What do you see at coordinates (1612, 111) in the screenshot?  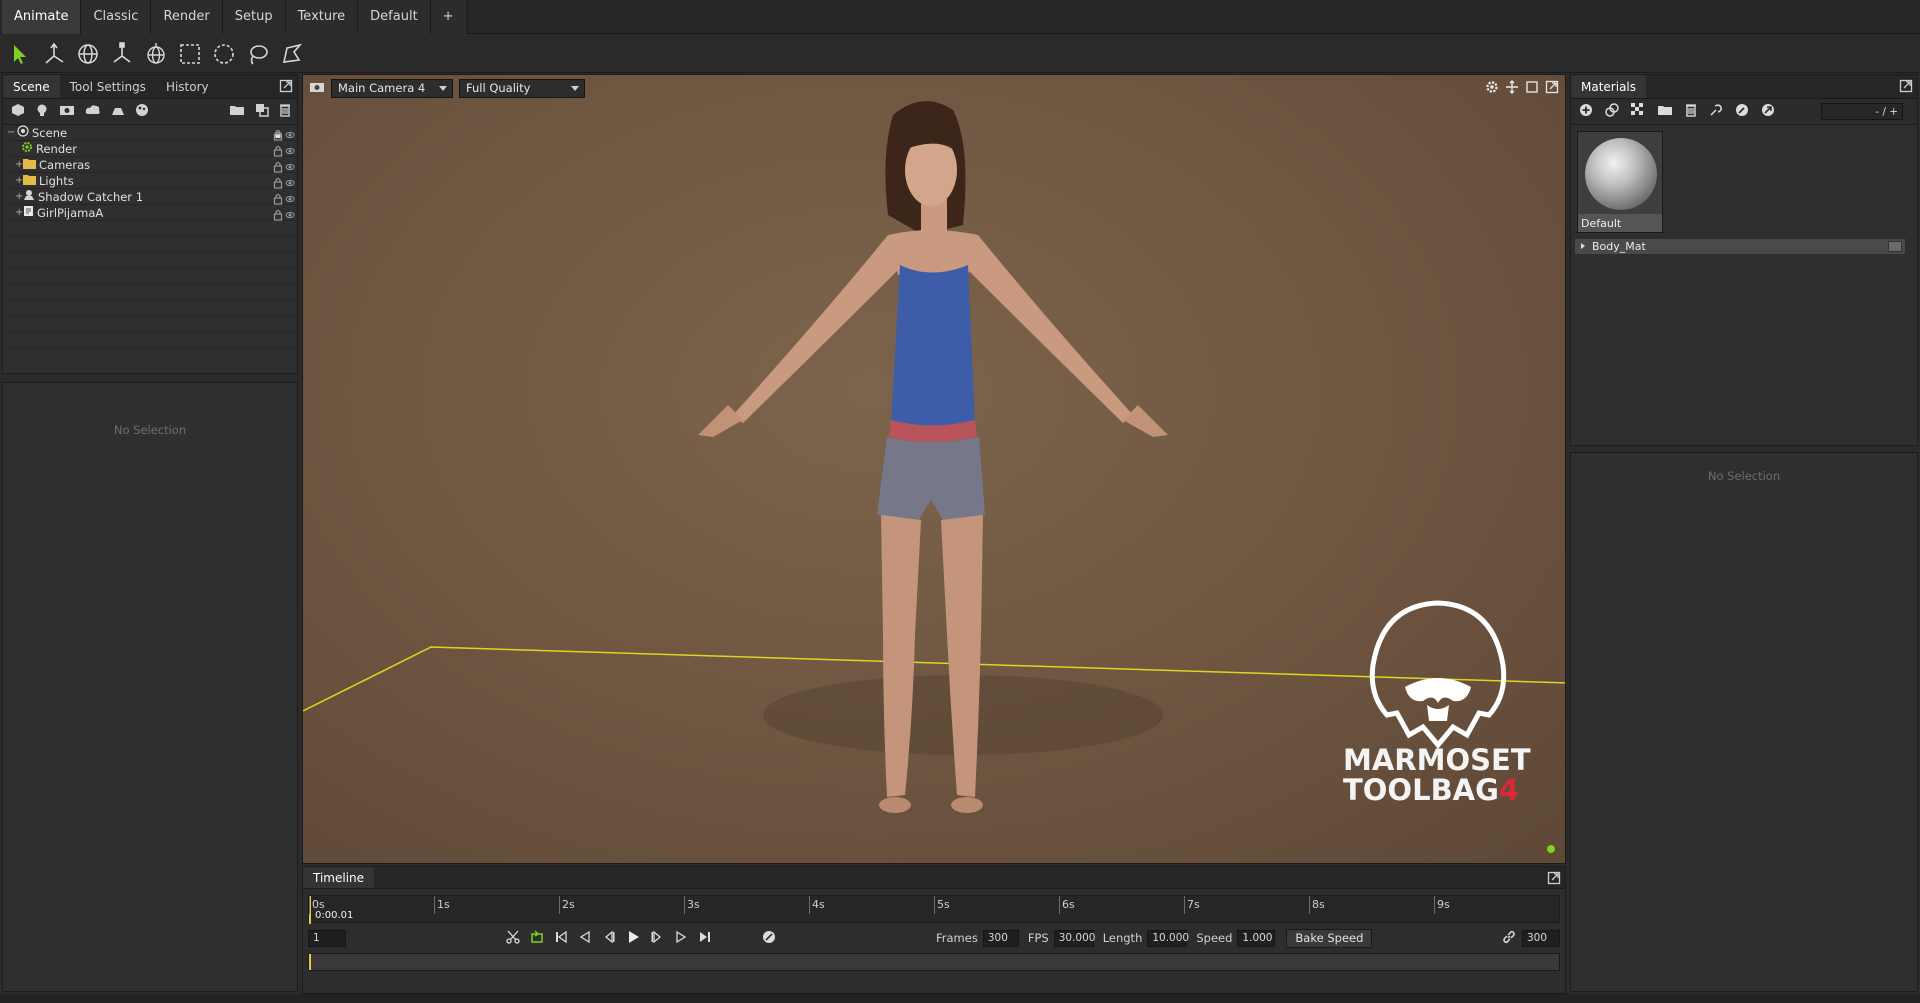 I see `duplicate-material-icon` at bounding box center [1612, 111].